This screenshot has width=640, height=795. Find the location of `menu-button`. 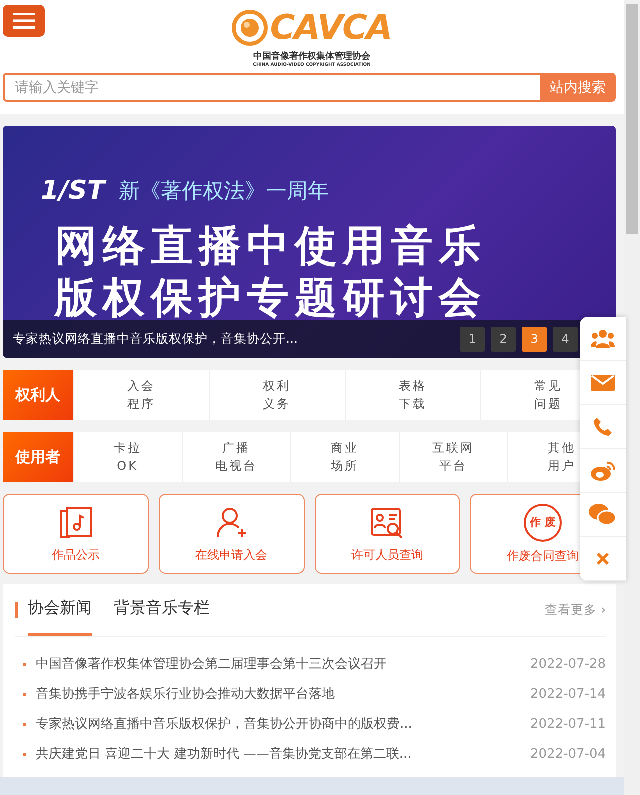

menu-button is located at coordinates (24, 21).